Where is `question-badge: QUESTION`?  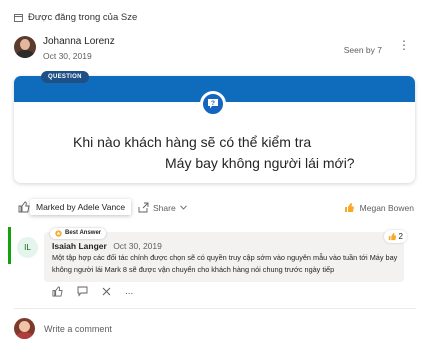 question-badge: QUESTION is located at coordinates (65, 77).